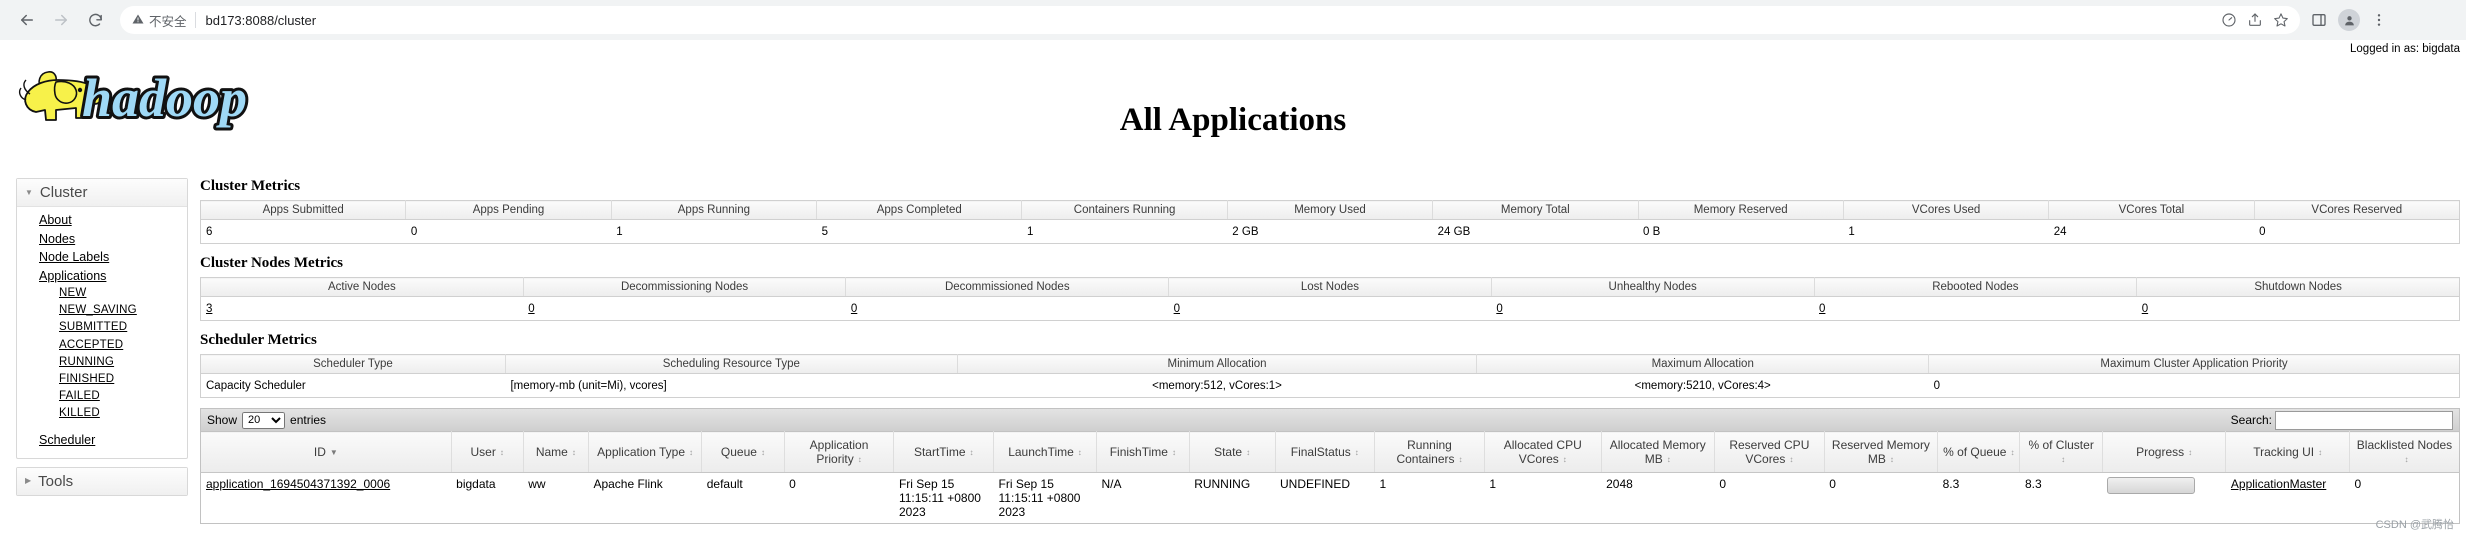  I want to click on side-panel-icon, so click(2319, 20).